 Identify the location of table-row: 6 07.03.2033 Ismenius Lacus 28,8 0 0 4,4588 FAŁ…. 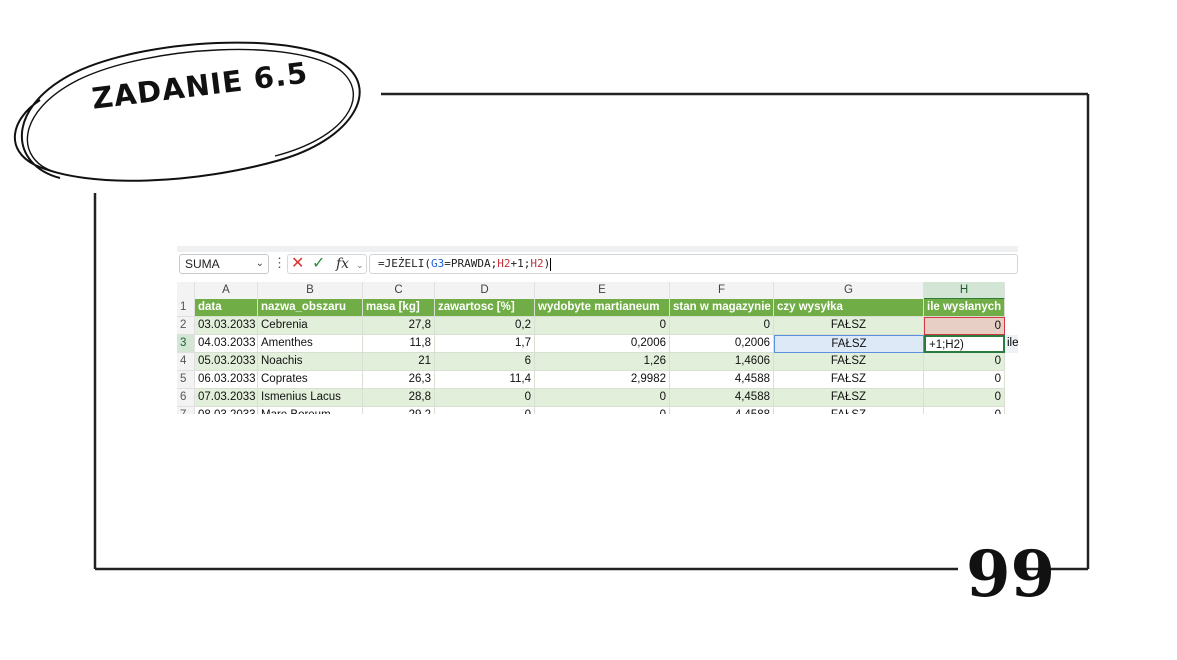
(591, 398).